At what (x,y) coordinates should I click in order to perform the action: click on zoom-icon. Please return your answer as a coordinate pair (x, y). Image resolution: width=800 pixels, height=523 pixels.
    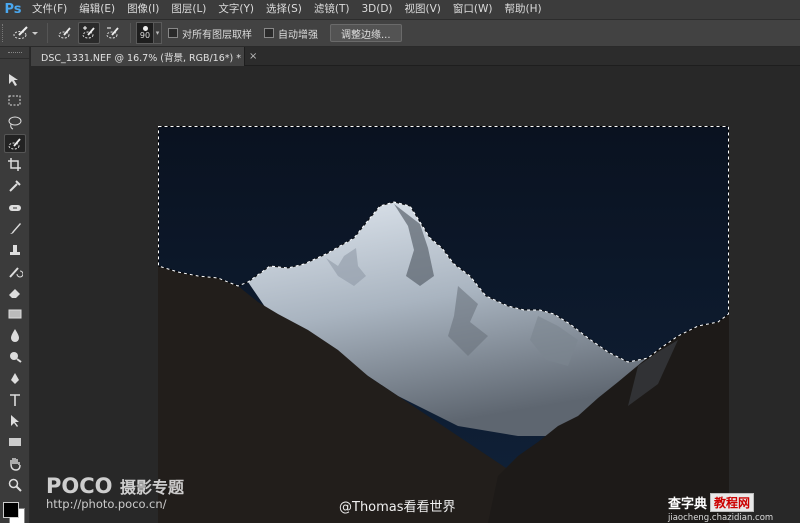
    Looking at the image, I should click on (15, 485).